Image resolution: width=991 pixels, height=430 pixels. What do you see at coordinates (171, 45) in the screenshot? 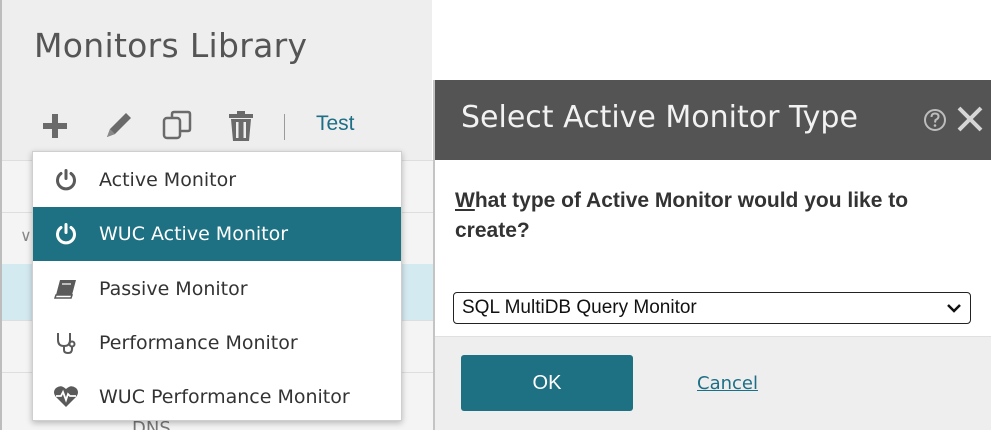
I see `page-title: Monitors Library` at bounding box center [171, 45].